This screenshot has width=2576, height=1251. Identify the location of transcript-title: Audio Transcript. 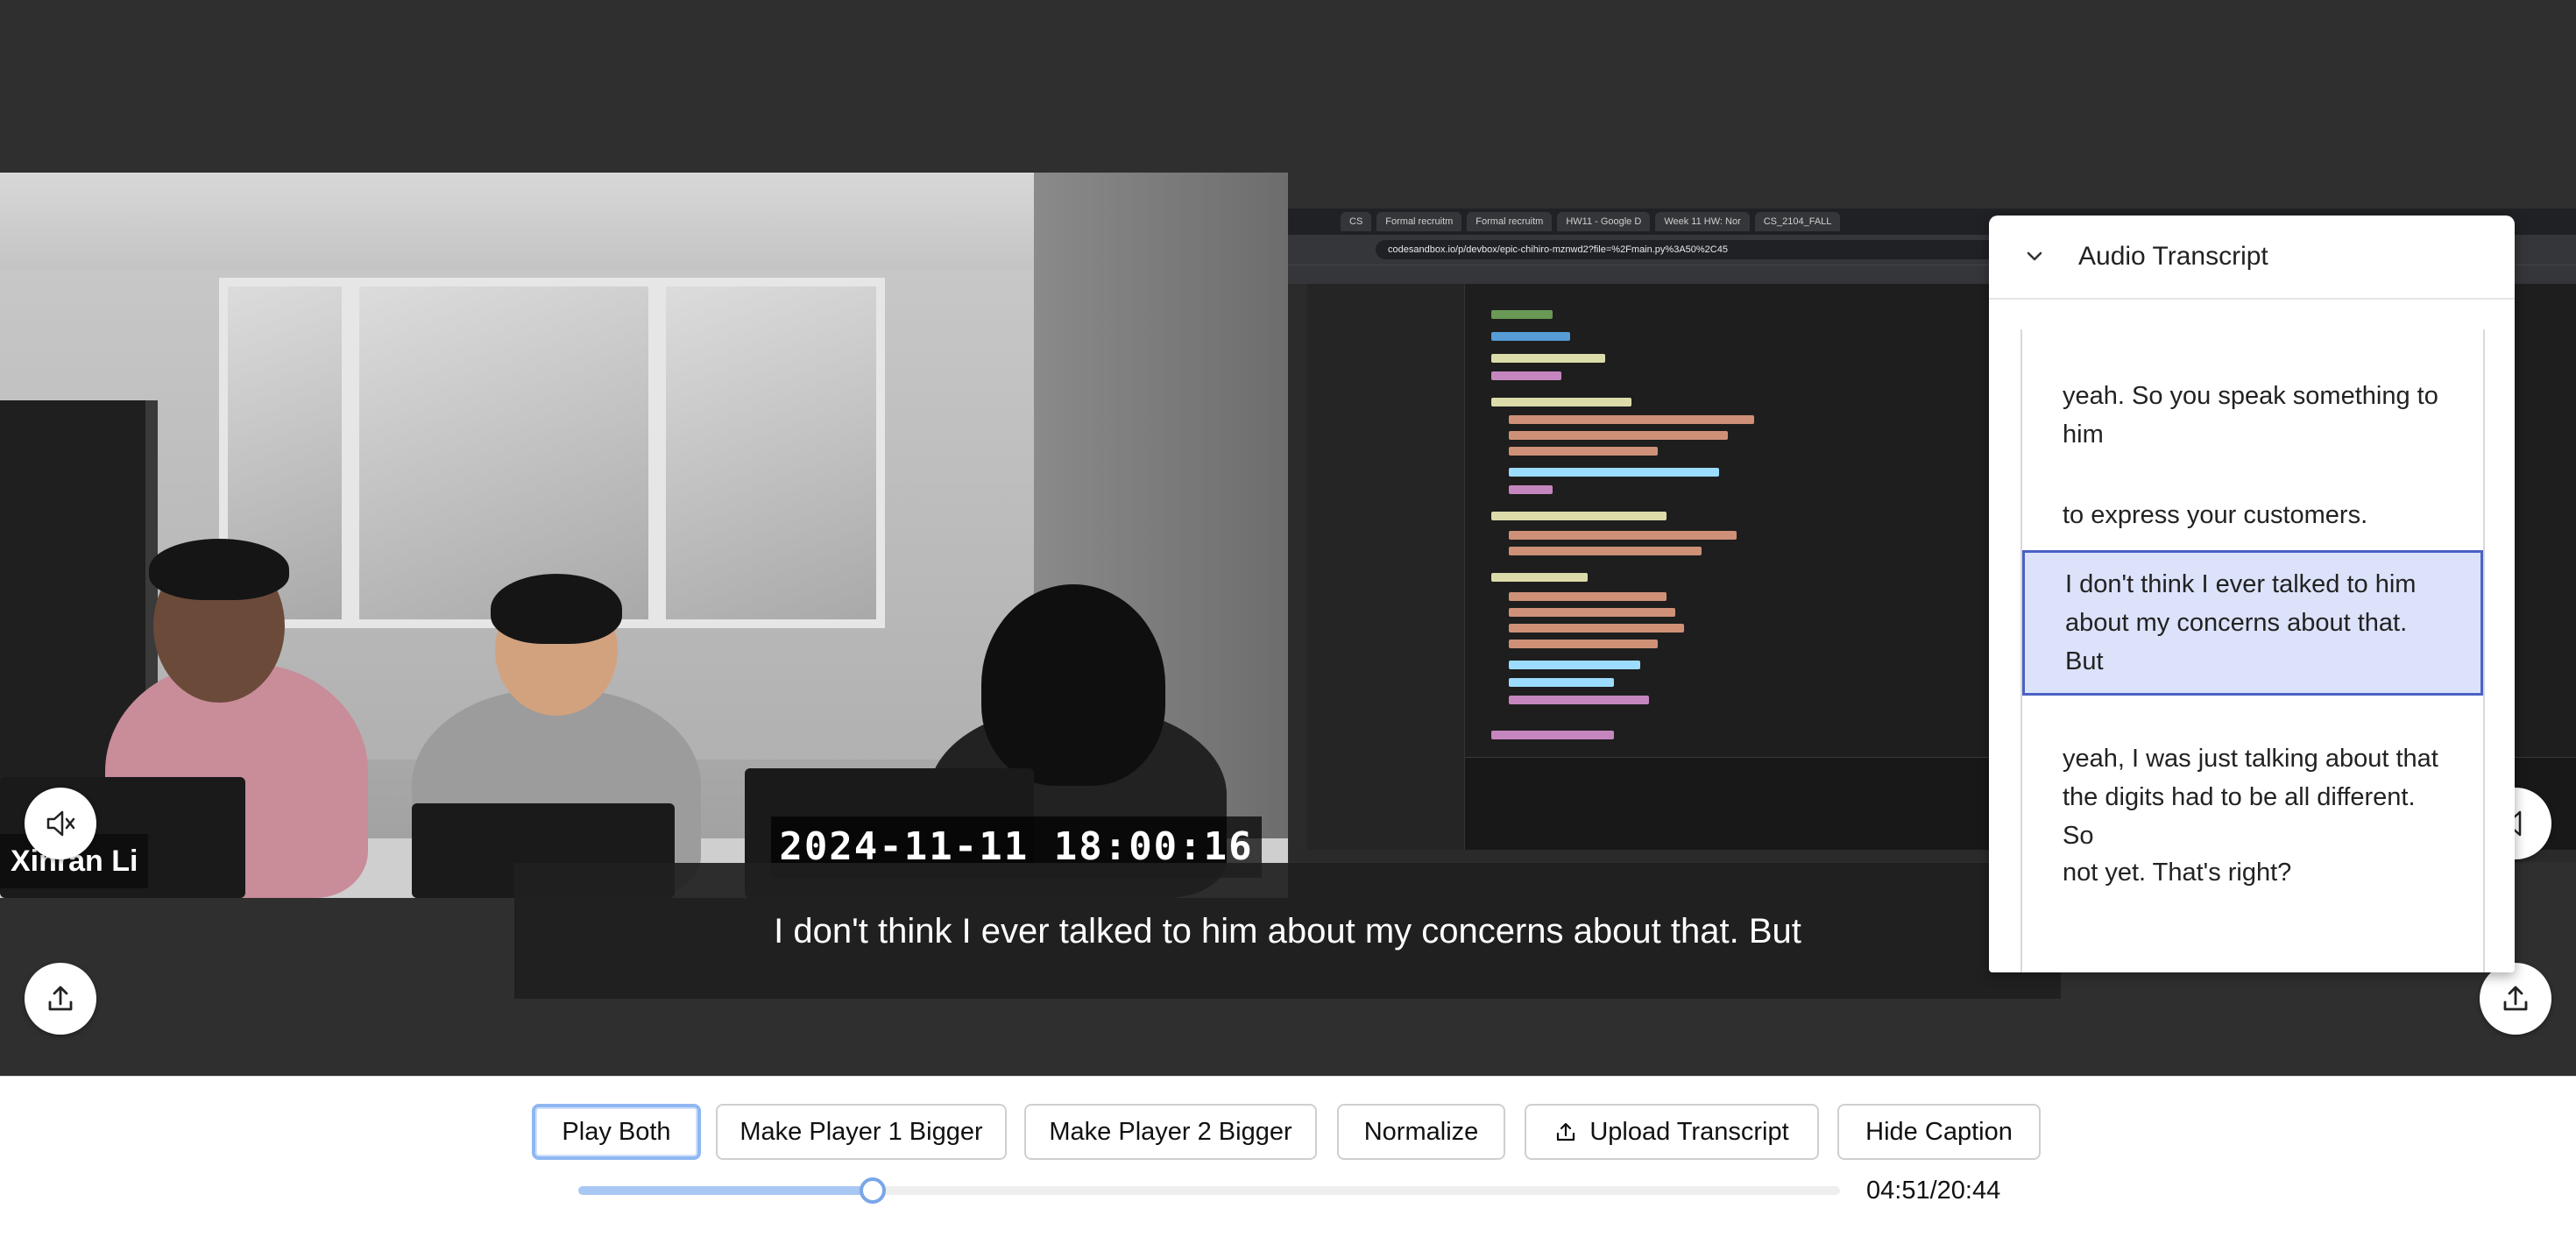
(2173, 256).